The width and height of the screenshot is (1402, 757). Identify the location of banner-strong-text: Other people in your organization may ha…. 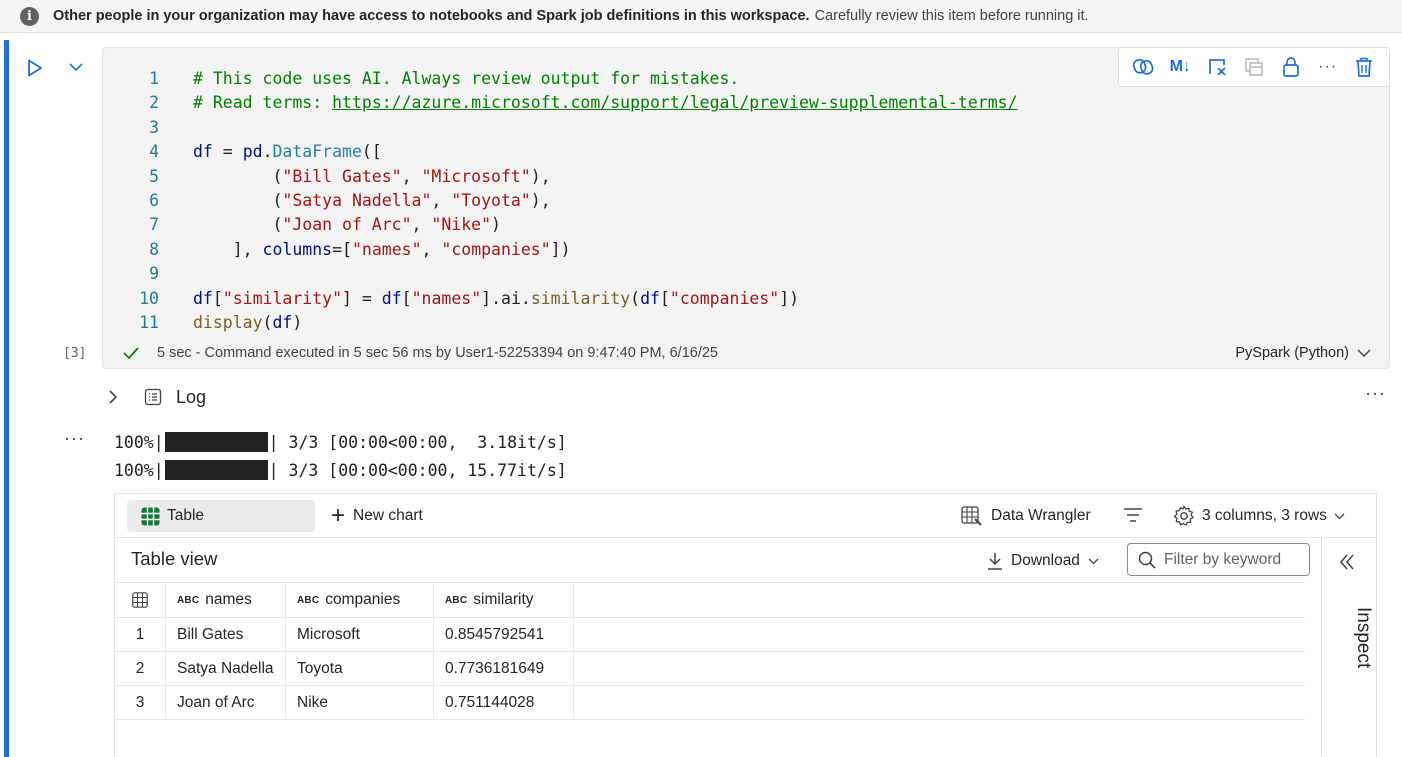
(431, 16).